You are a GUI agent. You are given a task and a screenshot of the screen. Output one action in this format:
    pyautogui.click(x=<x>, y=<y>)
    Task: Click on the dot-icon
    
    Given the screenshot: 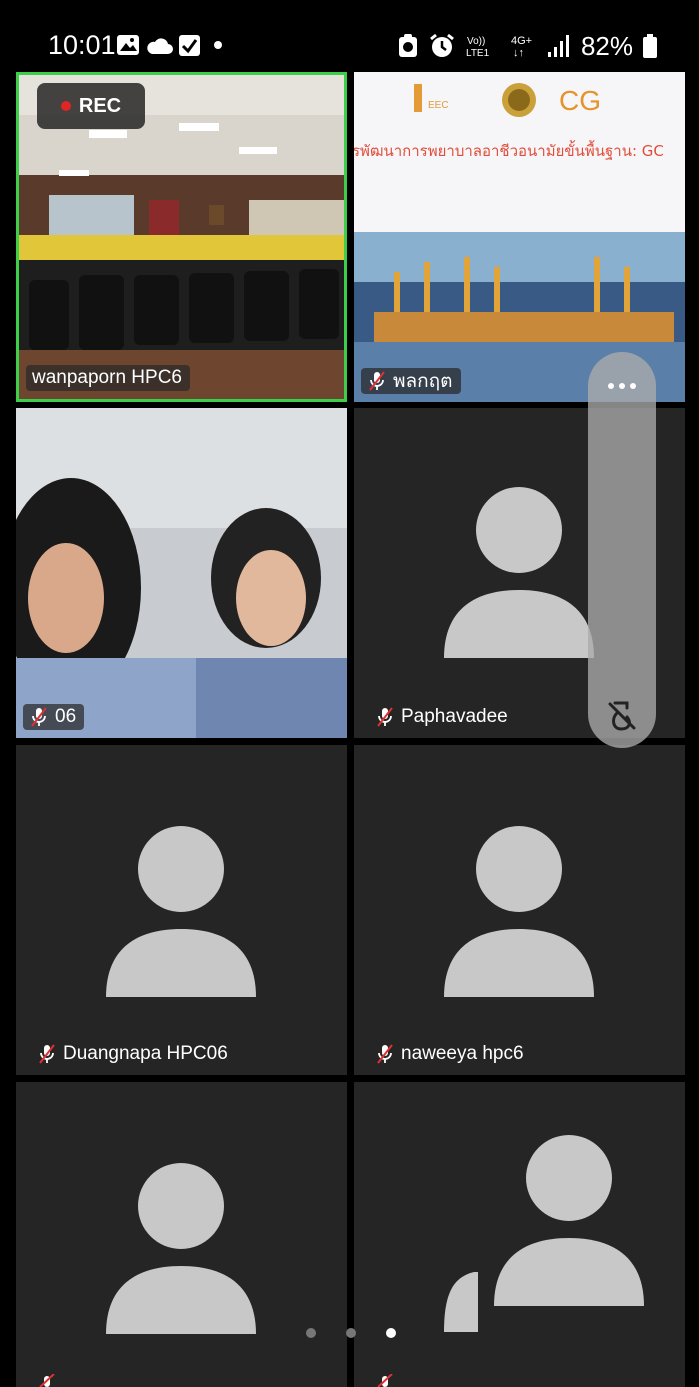 What is the action you would take?
    pyautogui.click(x=218, y=45)
    